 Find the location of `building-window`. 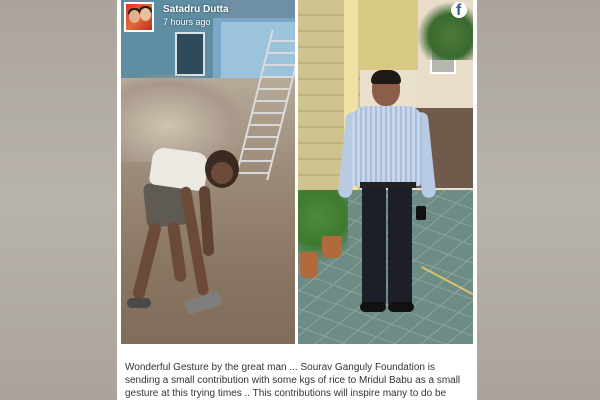

building-window is located at coordinates (190, 54).